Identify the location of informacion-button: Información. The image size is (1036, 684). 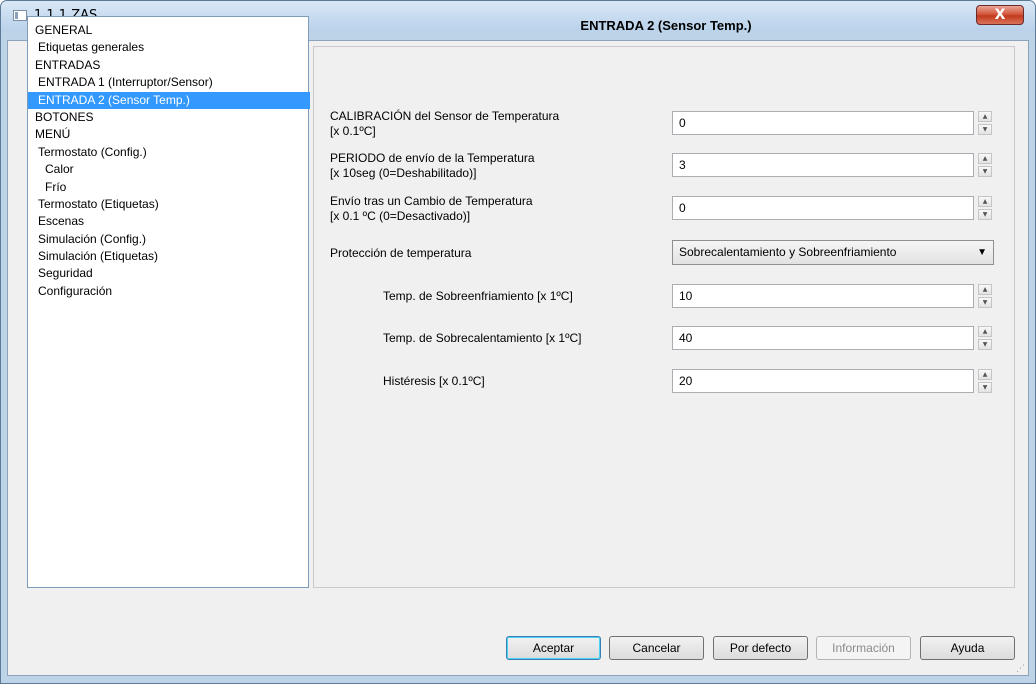
(863, 648).